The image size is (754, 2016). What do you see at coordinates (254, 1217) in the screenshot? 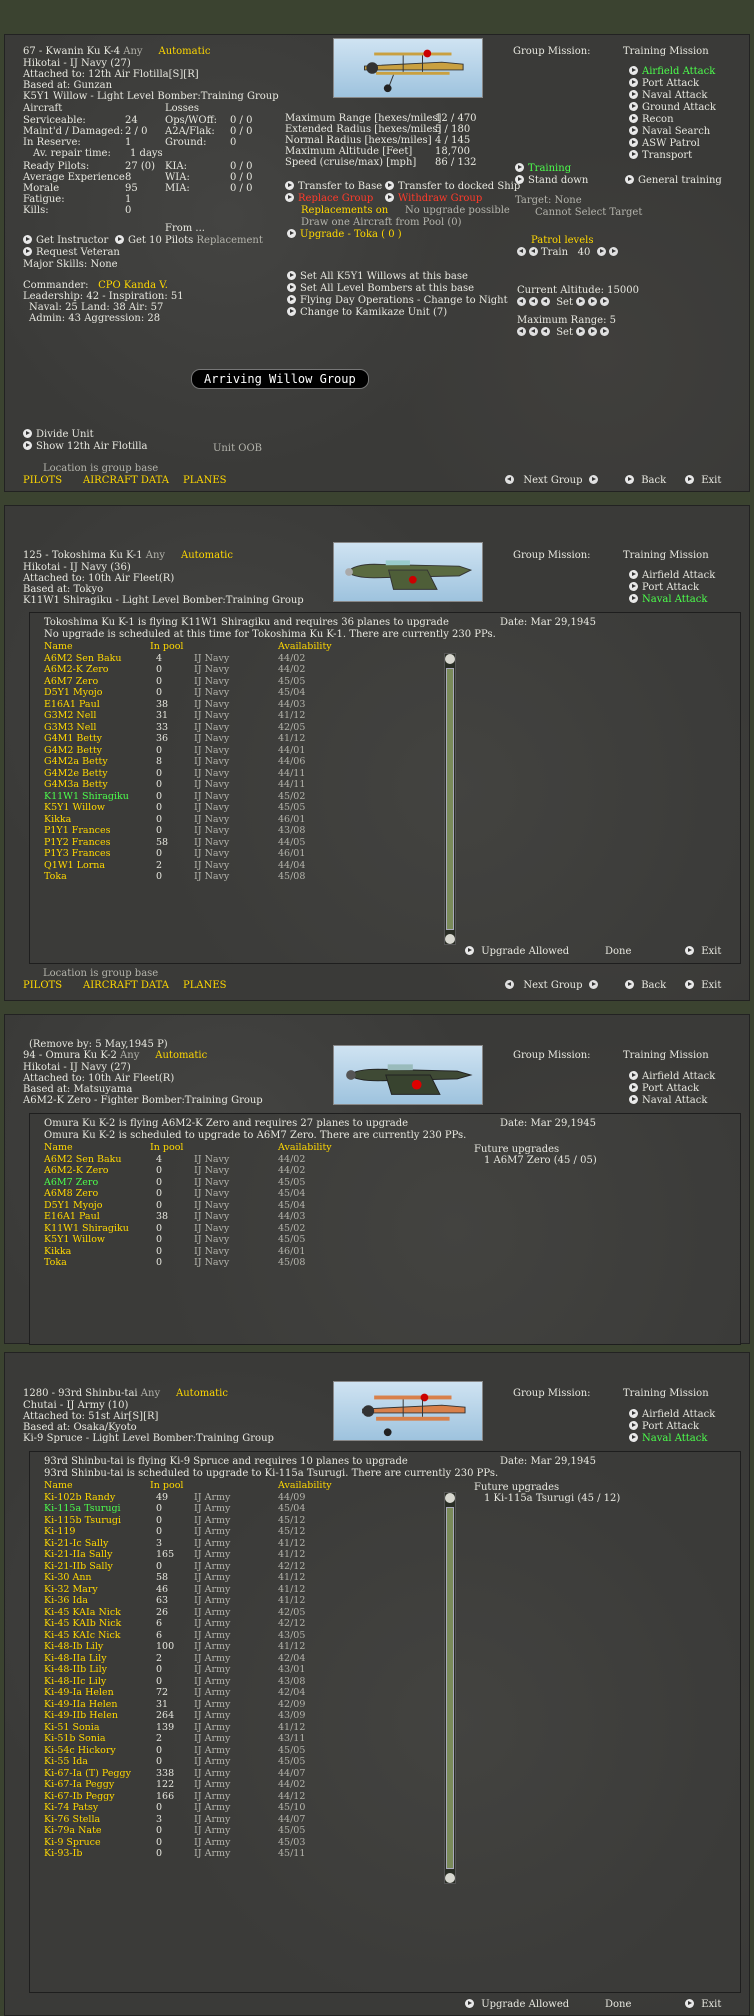
I see `table-row: E16A1 Paul 38 IJ Navy 44/03` at bounding box center [254, 1217].